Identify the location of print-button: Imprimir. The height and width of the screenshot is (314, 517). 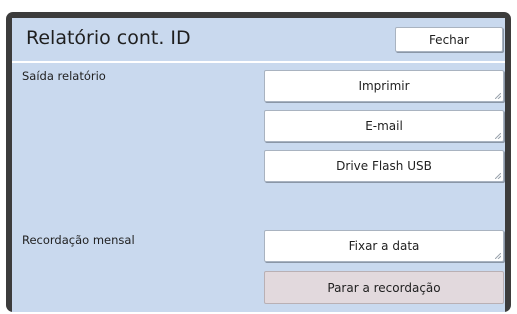
(384, 86).